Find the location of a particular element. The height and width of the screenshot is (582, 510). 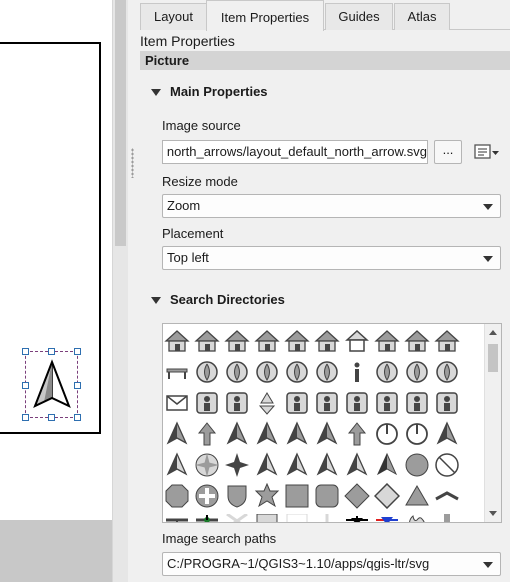

north-arrow-item is located at coordinates (51, 384).